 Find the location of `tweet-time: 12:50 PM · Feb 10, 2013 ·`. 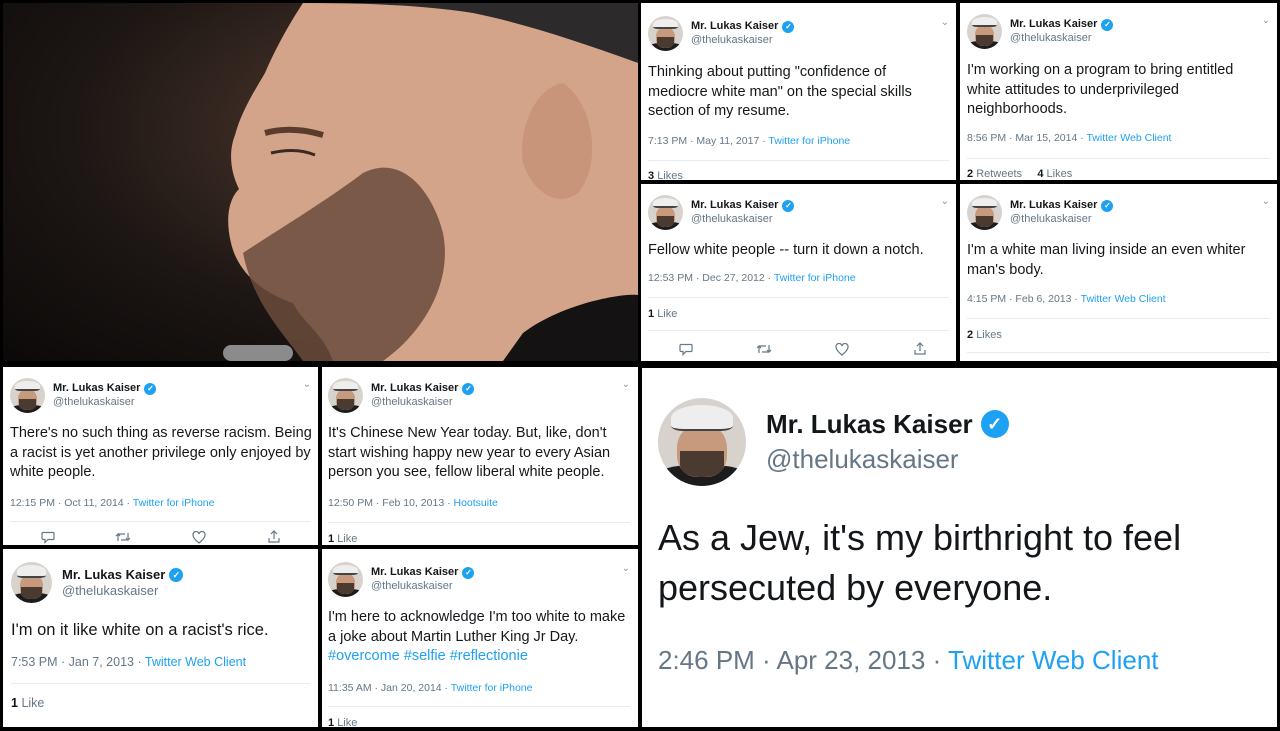

tweet-time: 12:50 PM · Feb 10, 2013 · is located at coordinates (391, 503).